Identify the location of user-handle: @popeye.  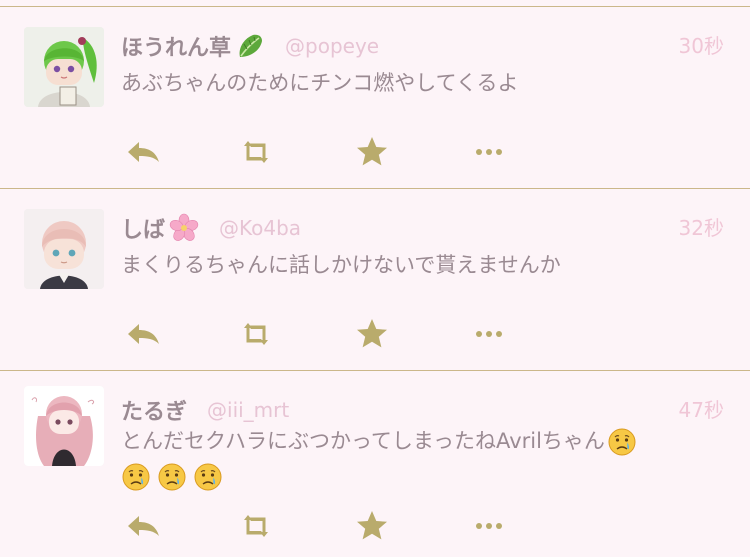
(332, 46).